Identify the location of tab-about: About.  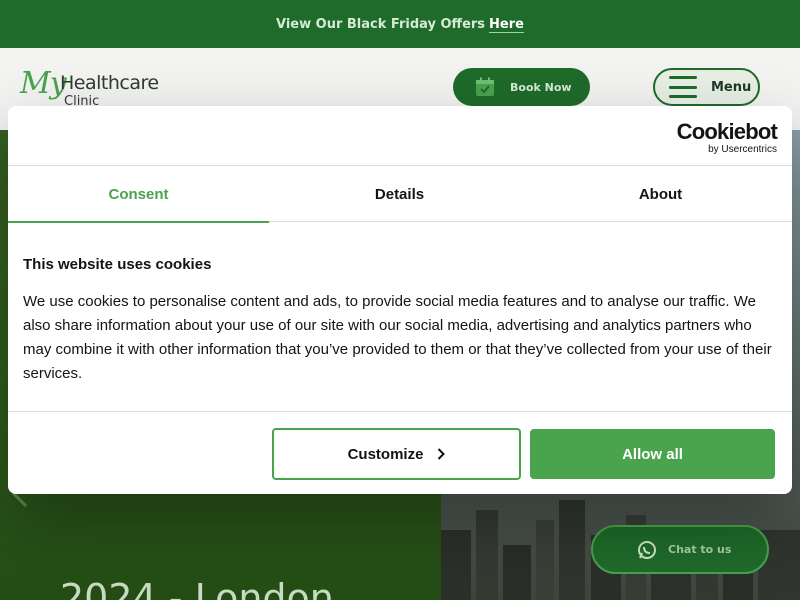
(660, 194).